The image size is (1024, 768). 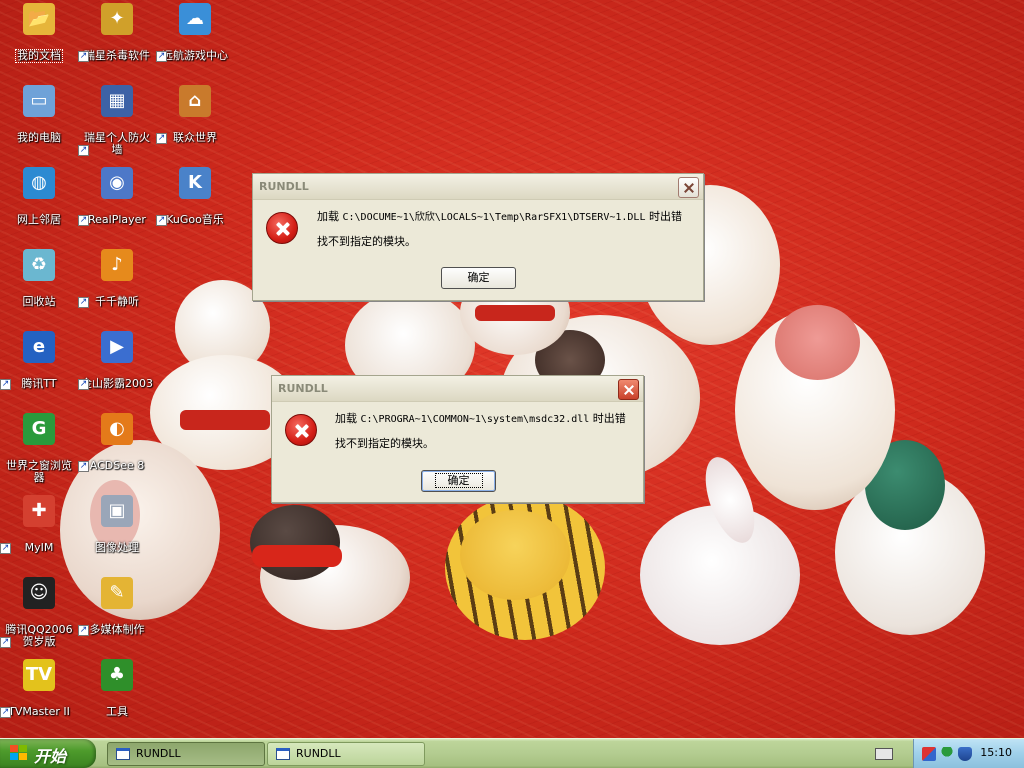 I want to click on taskbar-item-rundll-2: RUNDLL, so click(x=346, y=754).